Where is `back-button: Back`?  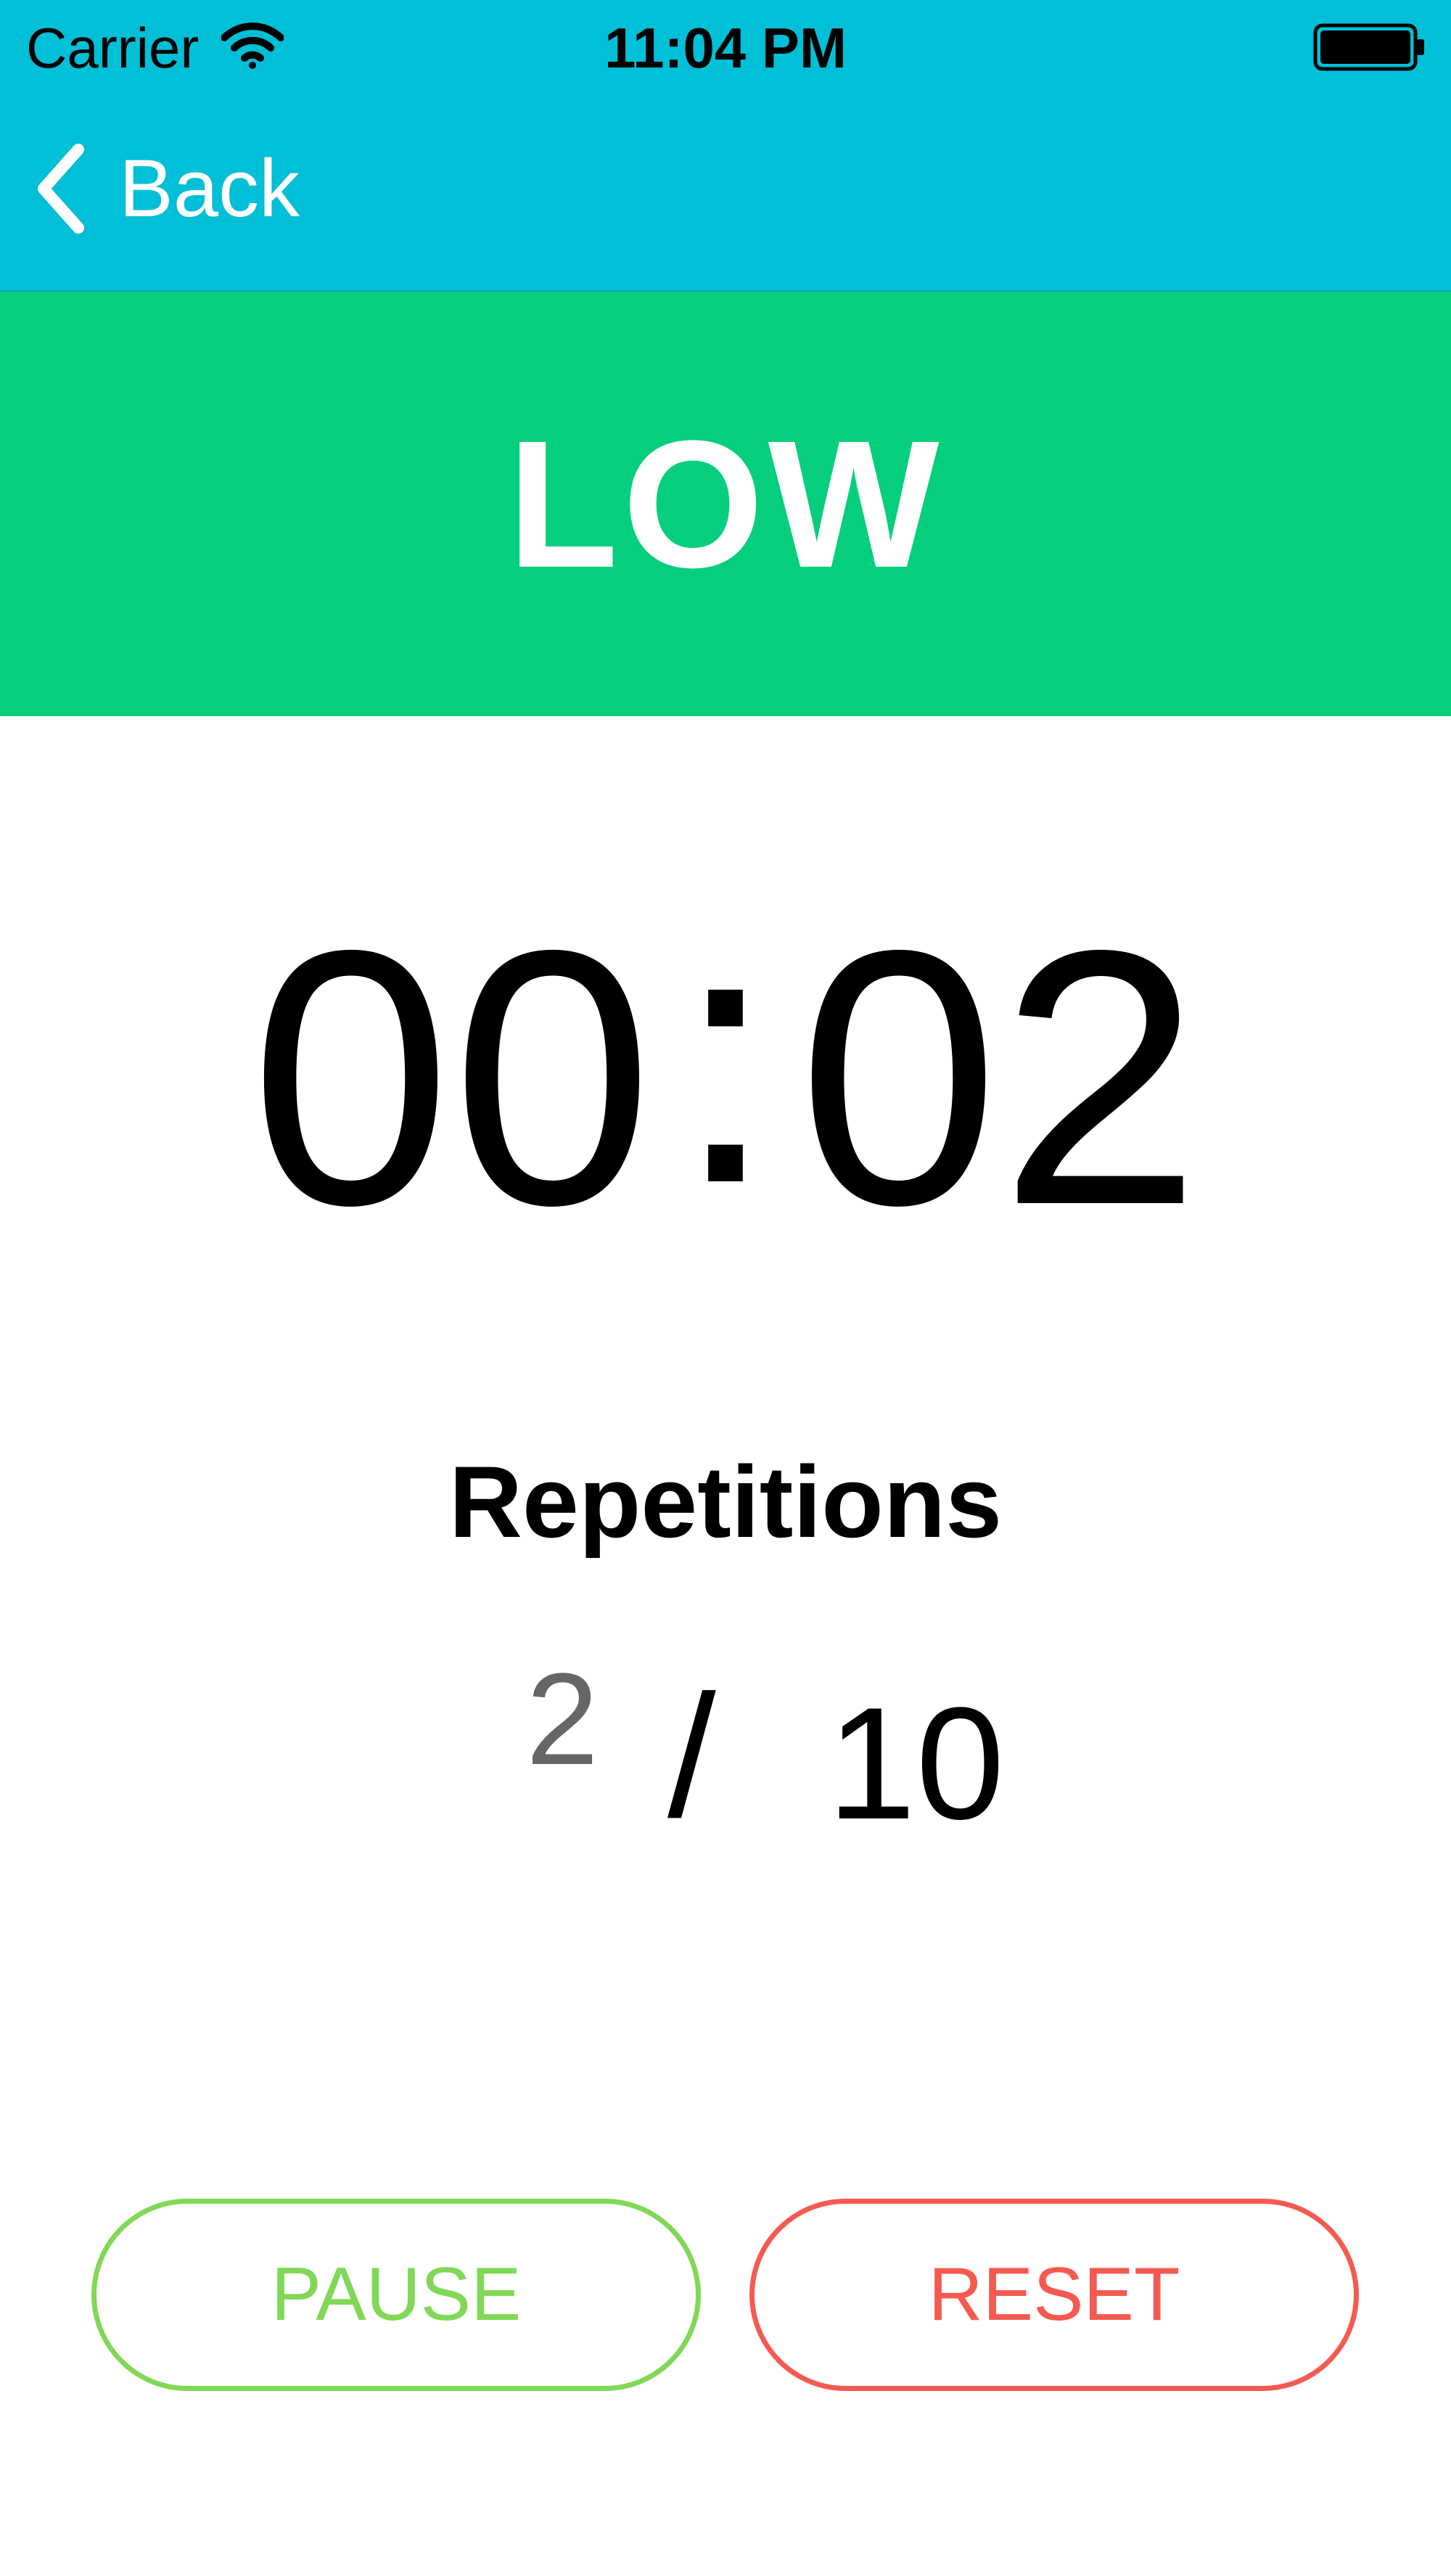
back-button: Back is located at coordinates (166, 188).